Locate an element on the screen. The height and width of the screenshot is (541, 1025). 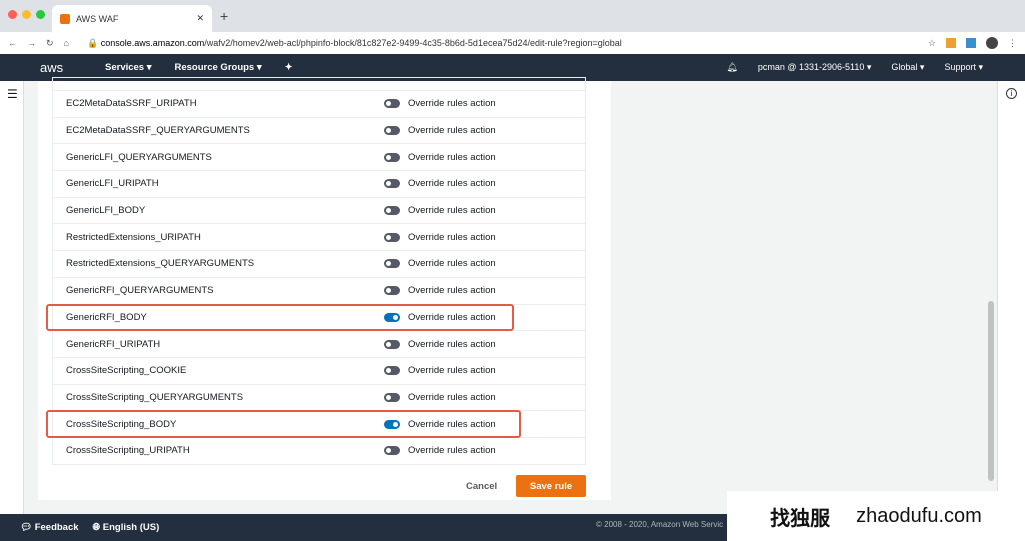
rule-name: GenericRFI_QUERYARGUMENTS is located at coordinates (140, 291).